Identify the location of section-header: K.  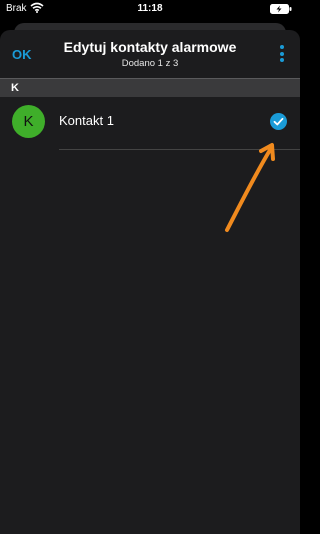
(150, 87).